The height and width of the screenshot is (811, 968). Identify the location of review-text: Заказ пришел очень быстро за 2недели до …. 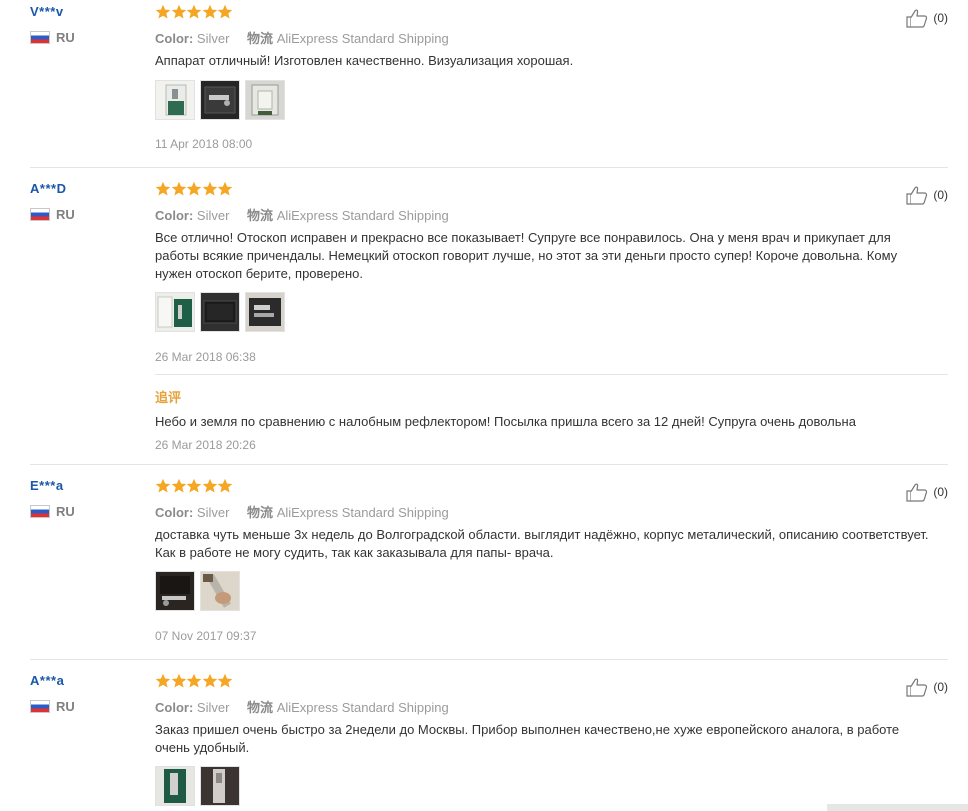
(527, 738).